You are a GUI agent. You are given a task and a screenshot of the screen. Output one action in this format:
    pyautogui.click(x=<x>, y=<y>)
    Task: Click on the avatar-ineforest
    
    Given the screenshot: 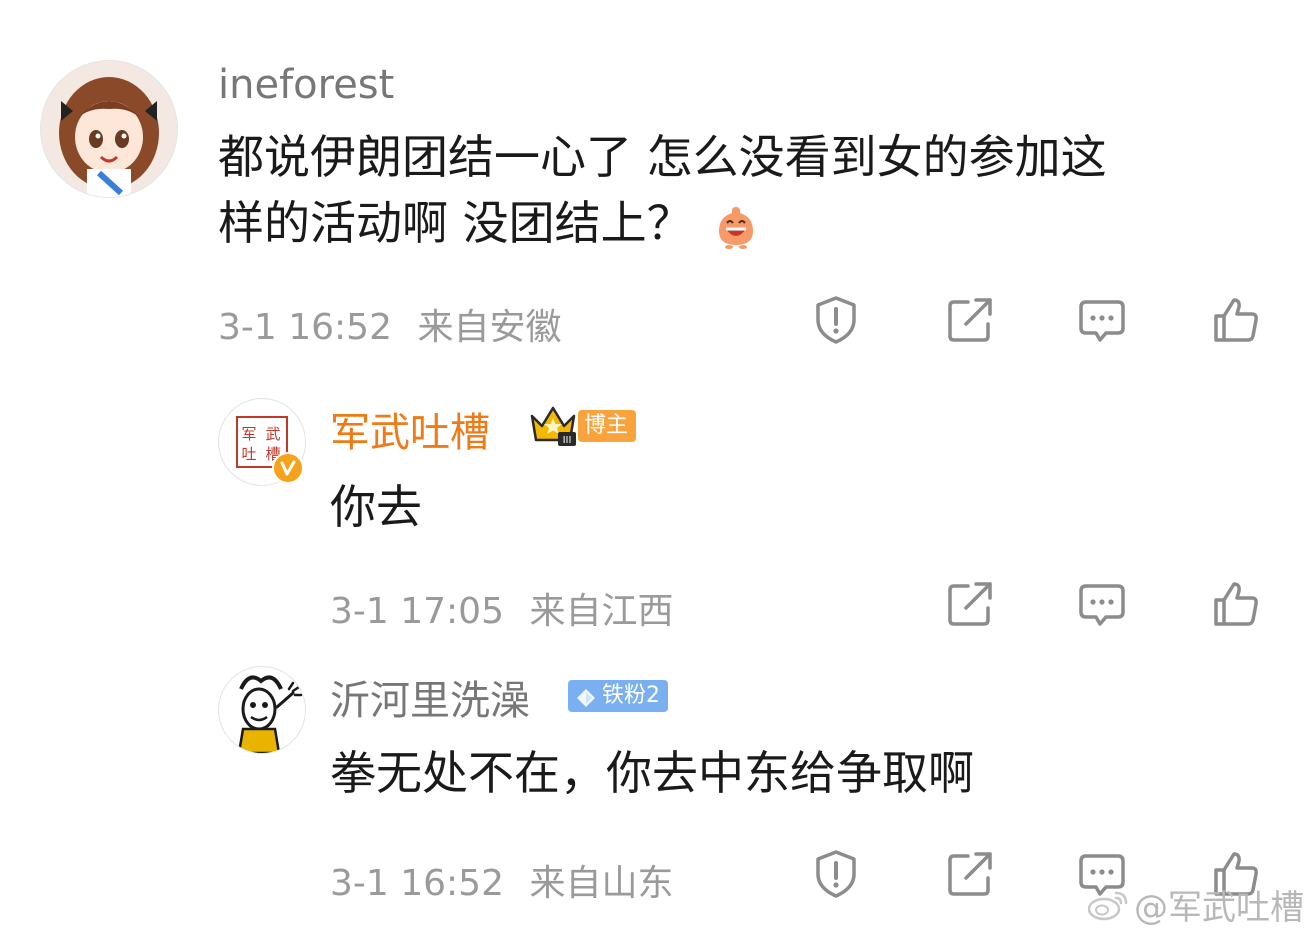 What is the action you would take?
    pyautogui.click(x=109, y=129)
    